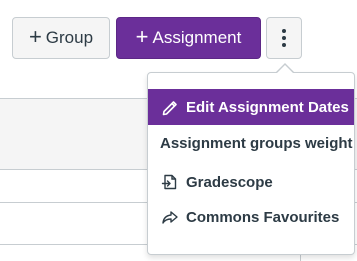 The image size is (357, 261). I want to click on add-group-button-label: Group, so click(69, 37).